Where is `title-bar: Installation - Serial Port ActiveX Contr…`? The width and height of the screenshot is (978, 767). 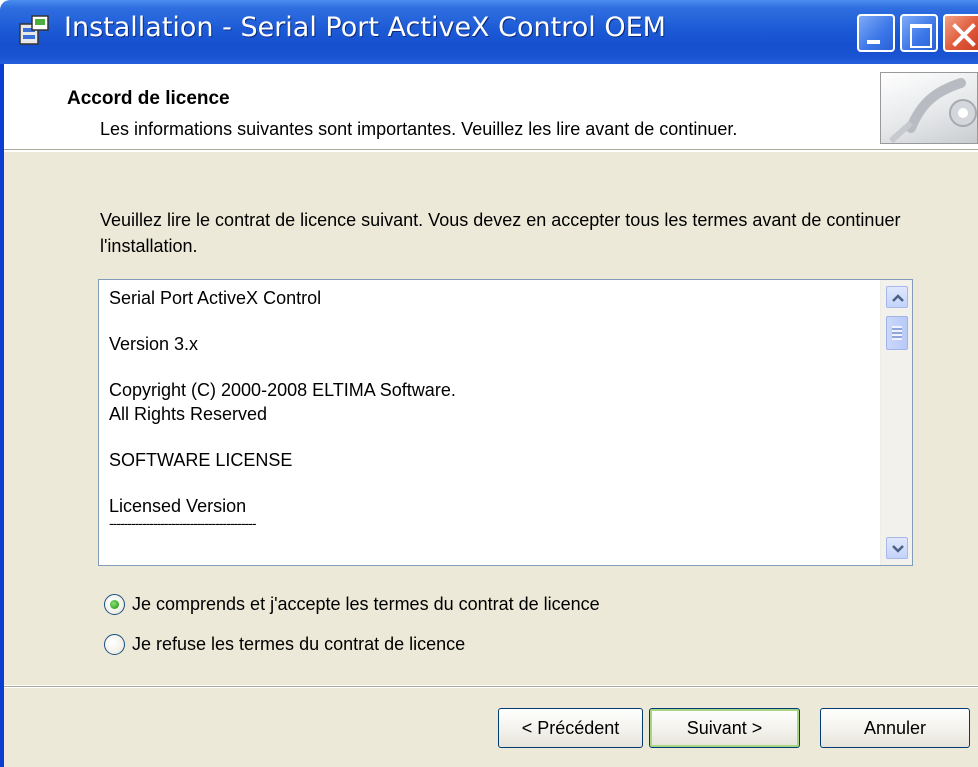
title-bar: Installation - Serial Port ActiveX Contr… is located at coordinates (489, 32).